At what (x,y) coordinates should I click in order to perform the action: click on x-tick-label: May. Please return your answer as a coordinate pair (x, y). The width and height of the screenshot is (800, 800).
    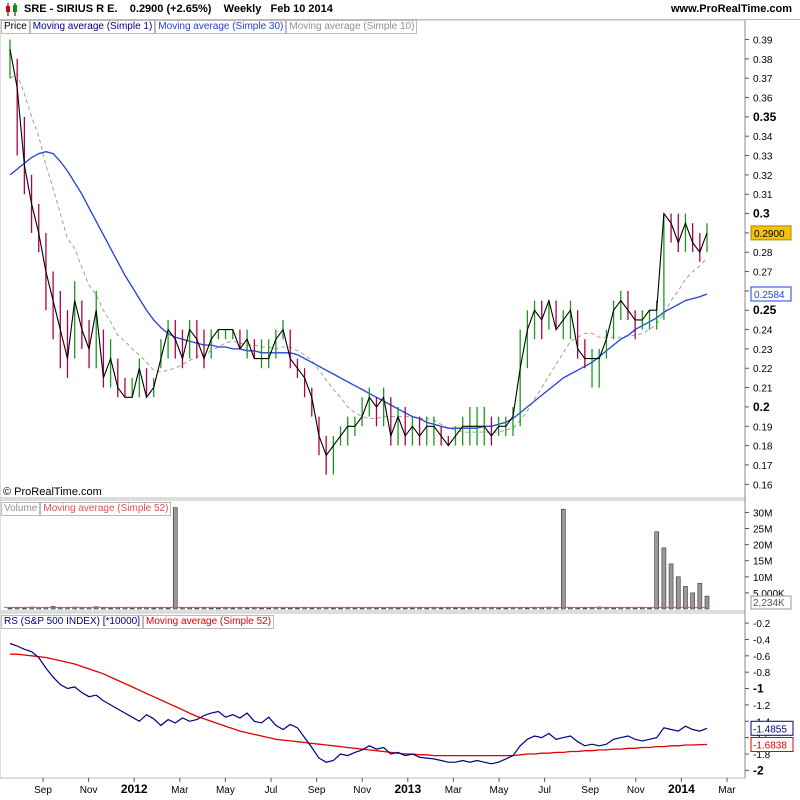
    Looking at the image, I should click on (499, 790).